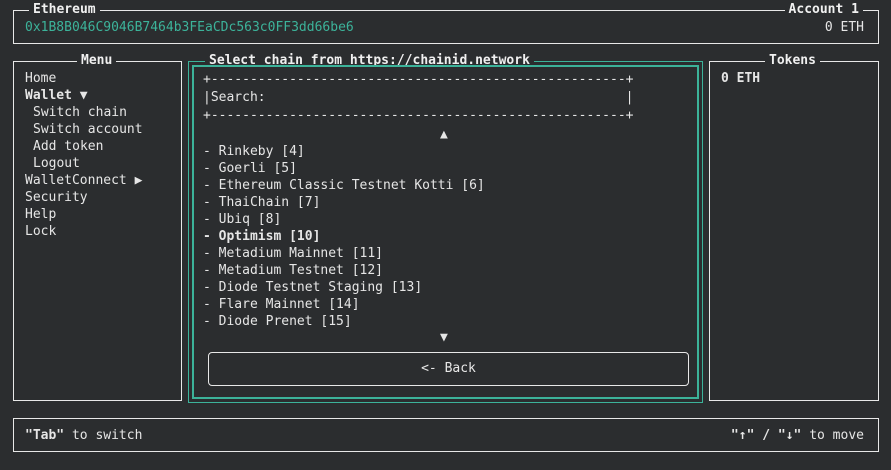 This screenshot has width=891, height=470. I want to click on menu-item-switch-account: Switch account, so click(88, 129).